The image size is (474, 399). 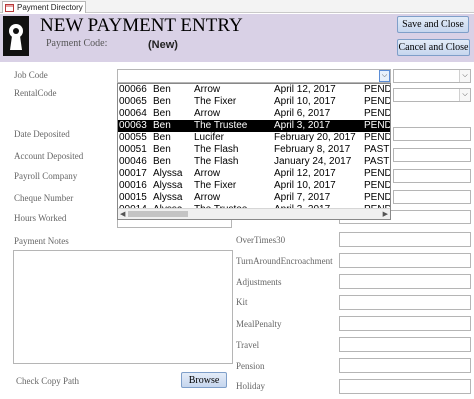 What do you see at coordinates (433, 24) in the screenshot?
I see `save-and-close-button: Save and Close` at bounding box center [433, 24].